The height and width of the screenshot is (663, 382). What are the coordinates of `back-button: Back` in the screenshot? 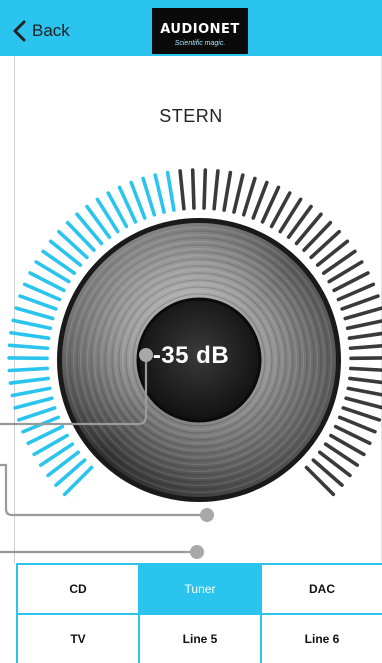 It's located at (41, 31).